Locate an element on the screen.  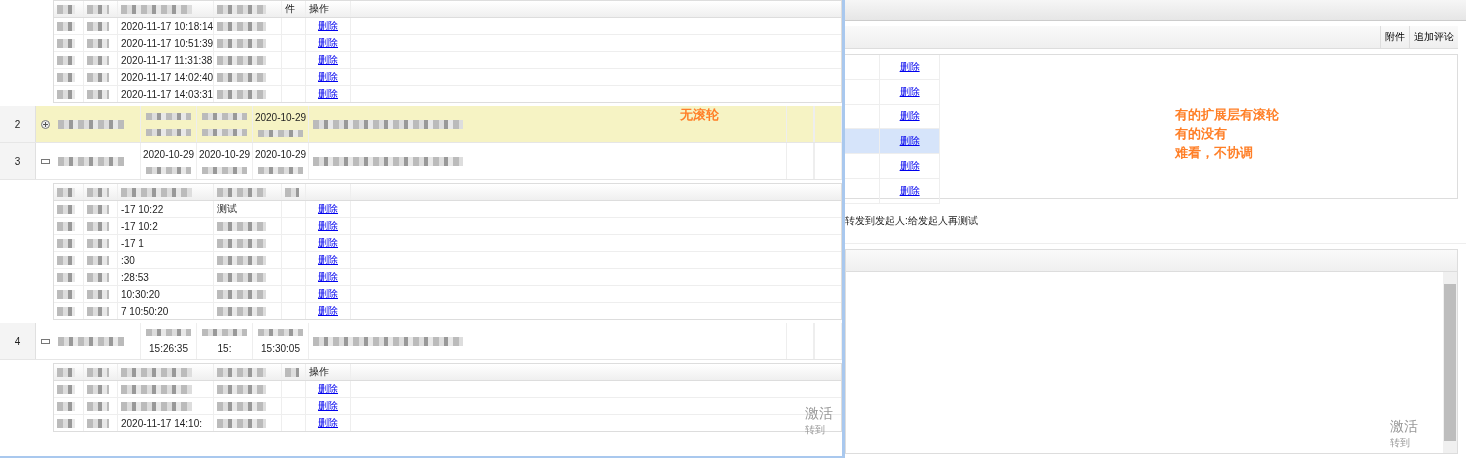
table-cell: 2020-11-17 14:03:31 is located at coordinates (167, 94).